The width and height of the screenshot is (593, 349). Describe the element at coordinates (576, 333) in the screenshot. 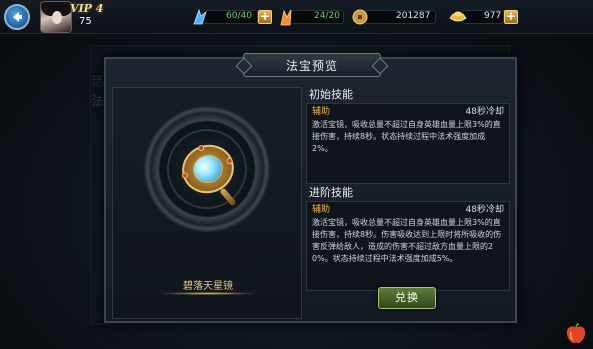

I see `watermark-logo-icon` at that location.